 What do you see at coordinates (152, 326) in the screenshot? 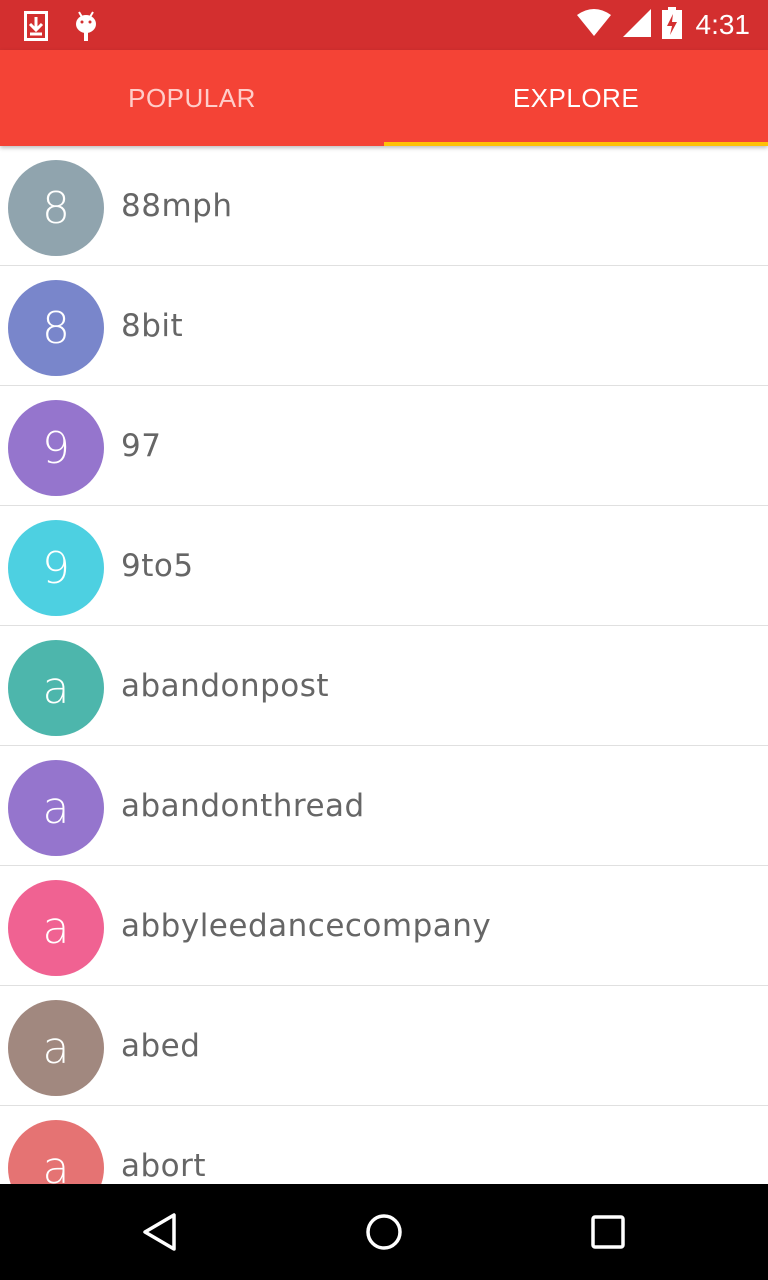
I see `list-item-name: 8bit` at bounding box center [152, 326].